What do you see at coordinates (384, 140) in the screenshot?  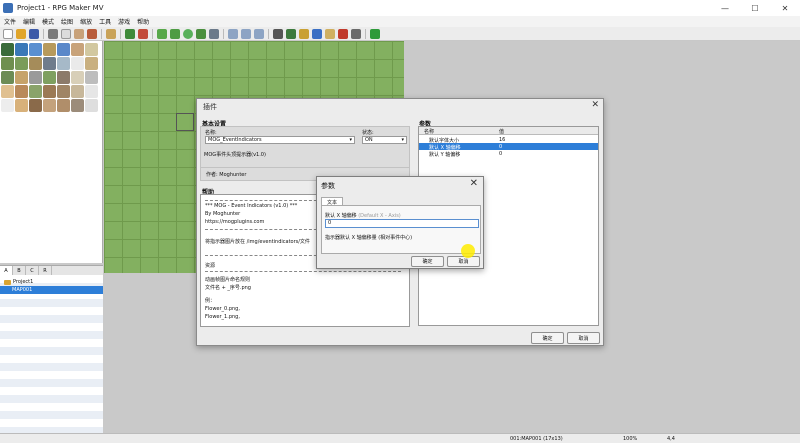 I see `plugin-state-select: ON ▾` at bounding box center [384, 140].